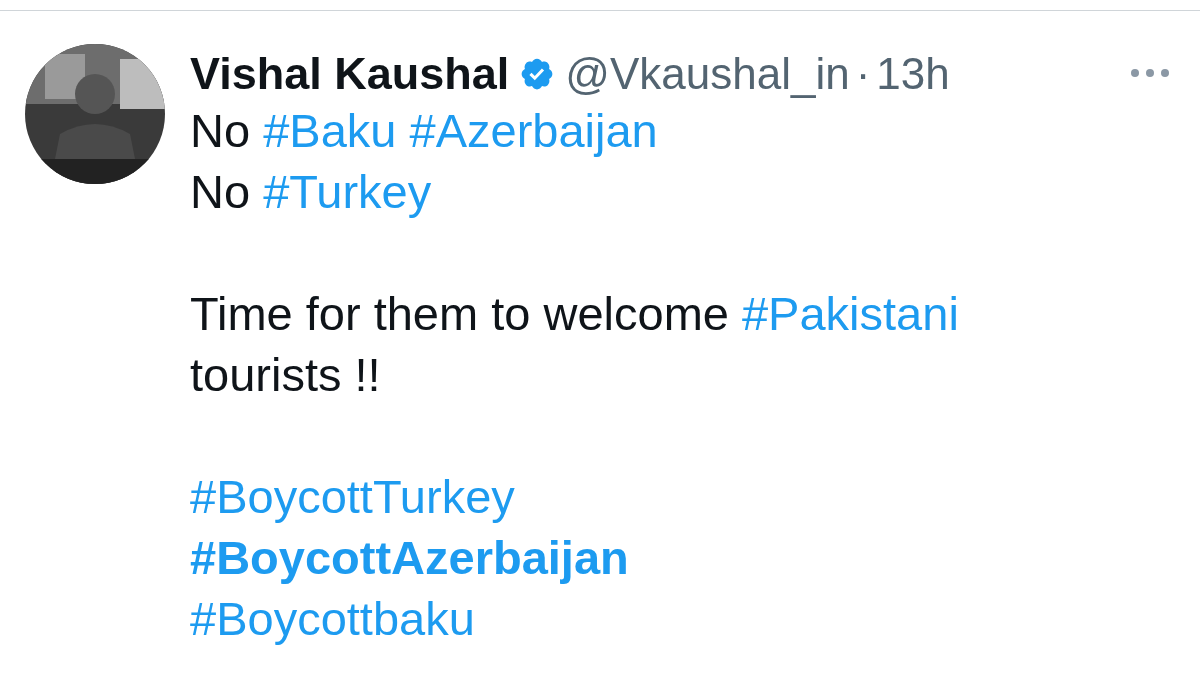 Image resolution: width=1200 pixels, height=685 pixels. I want to click on hashtag-link: #Pakistani, so click(850, 313).